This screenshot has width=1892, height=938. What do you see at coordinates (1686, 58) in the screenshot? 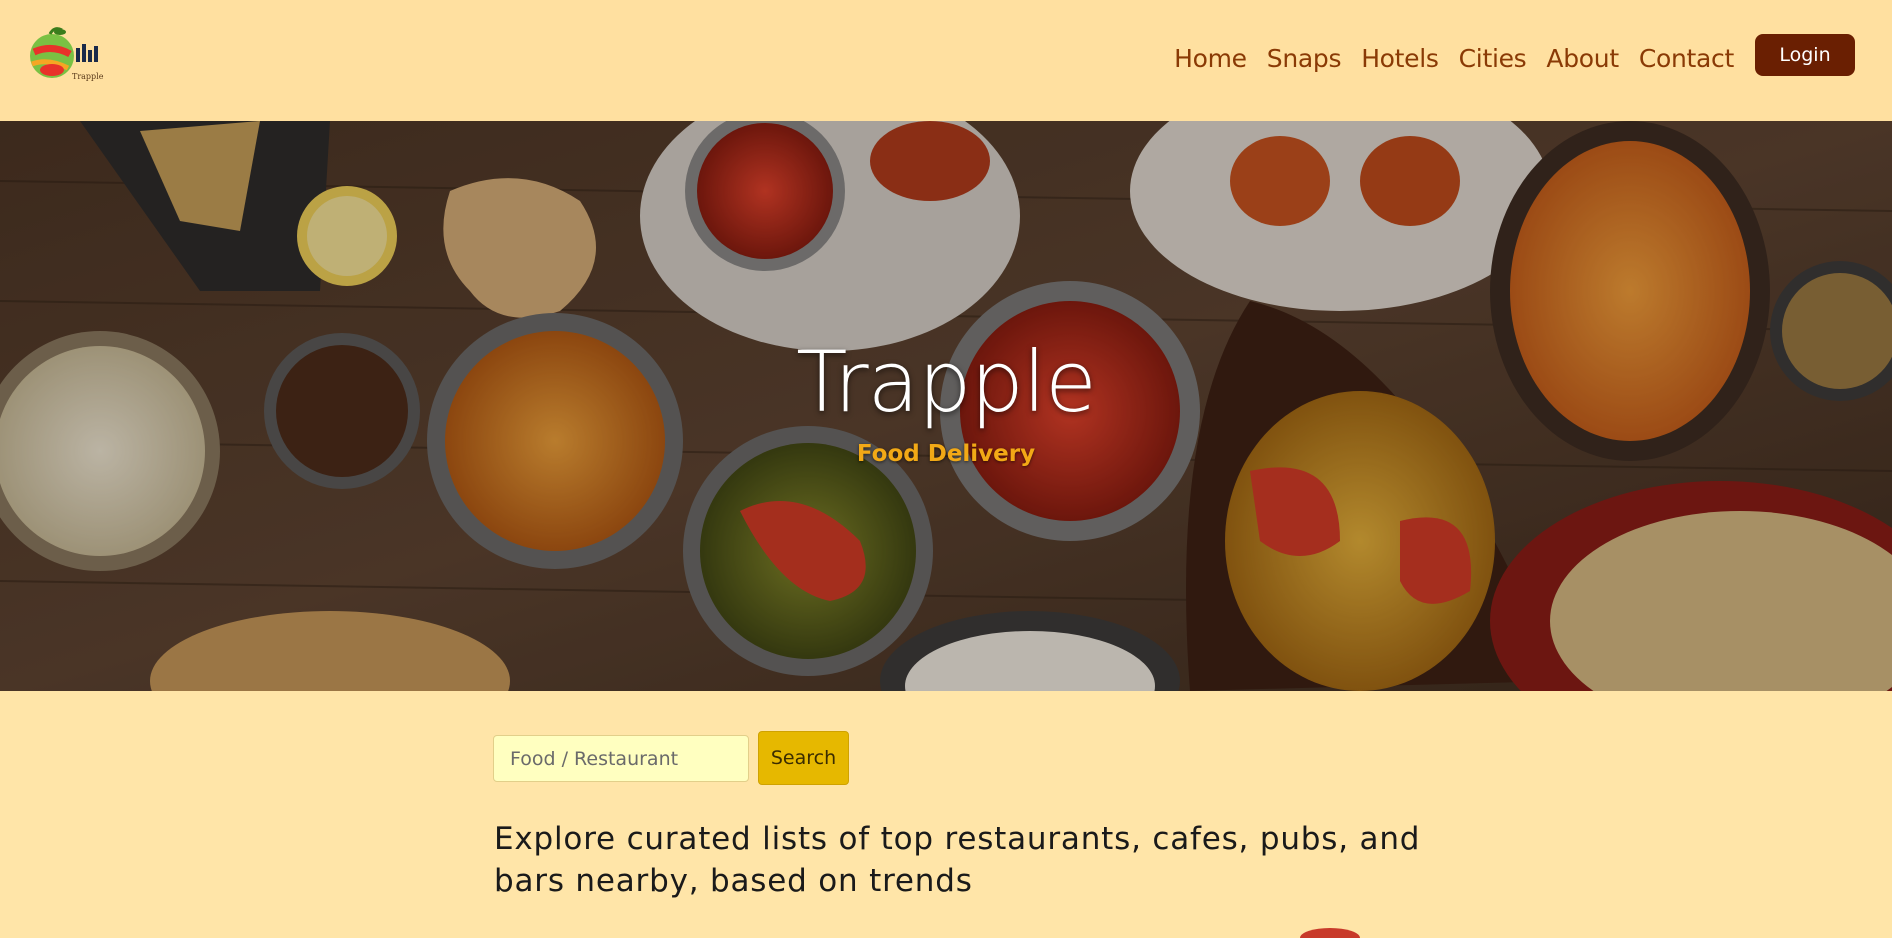
I see `nav-contact: Contact` at bounding box center [1686, 58].